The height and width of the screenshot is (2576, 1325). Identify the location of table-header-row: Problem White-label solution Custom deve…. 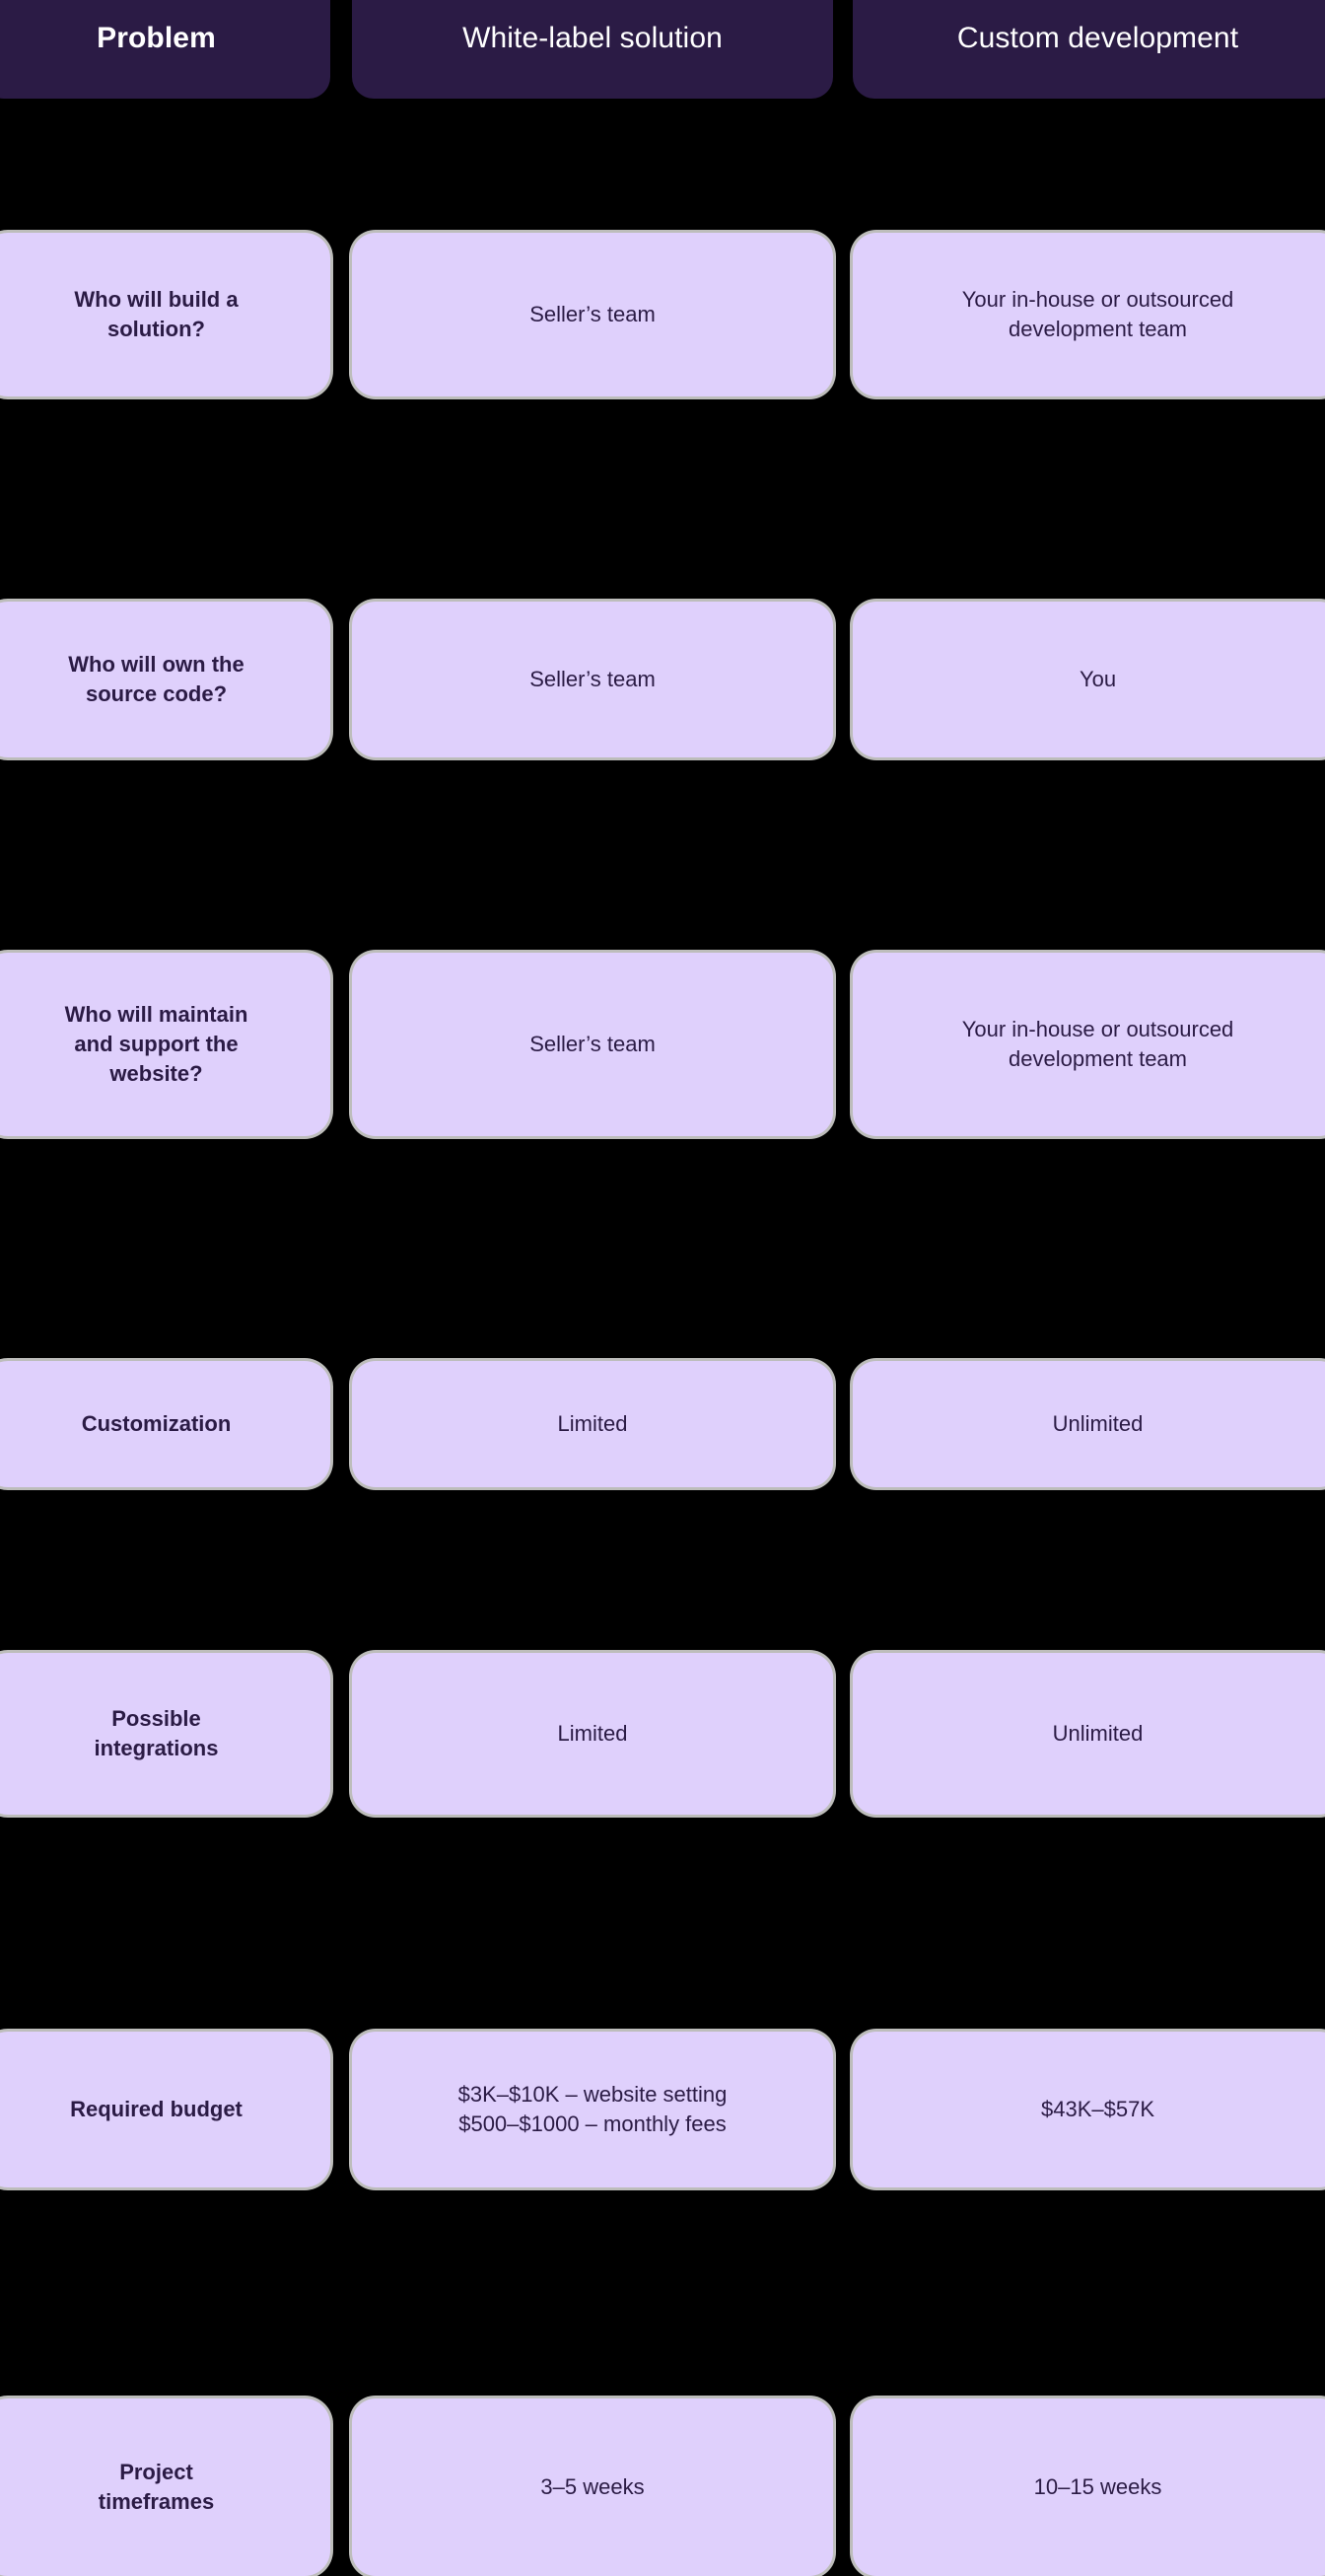
(662, 49).